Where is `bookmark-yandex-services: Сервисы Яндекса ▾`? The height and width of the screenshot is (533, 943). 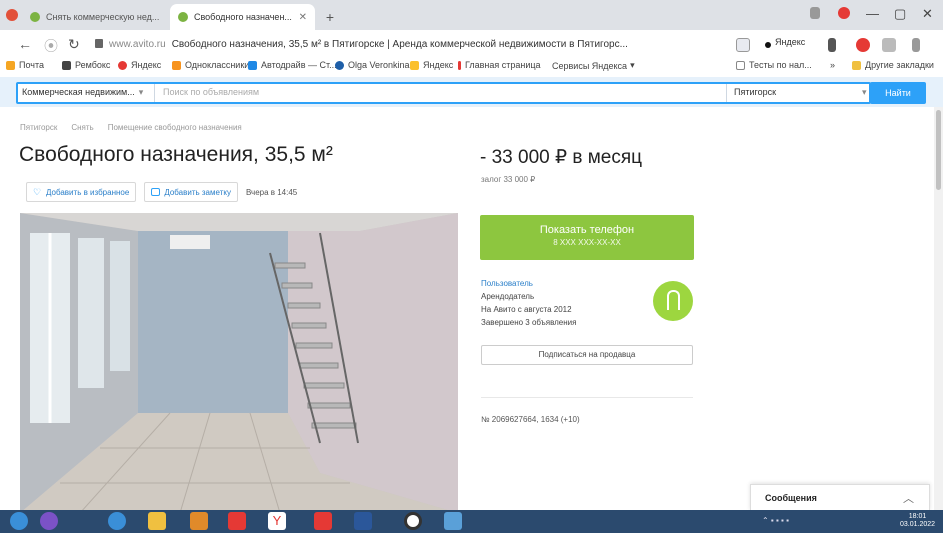 bookmark-yandex-services: Сервисы Яндекса ▾ is located at coordinates (593, 65).